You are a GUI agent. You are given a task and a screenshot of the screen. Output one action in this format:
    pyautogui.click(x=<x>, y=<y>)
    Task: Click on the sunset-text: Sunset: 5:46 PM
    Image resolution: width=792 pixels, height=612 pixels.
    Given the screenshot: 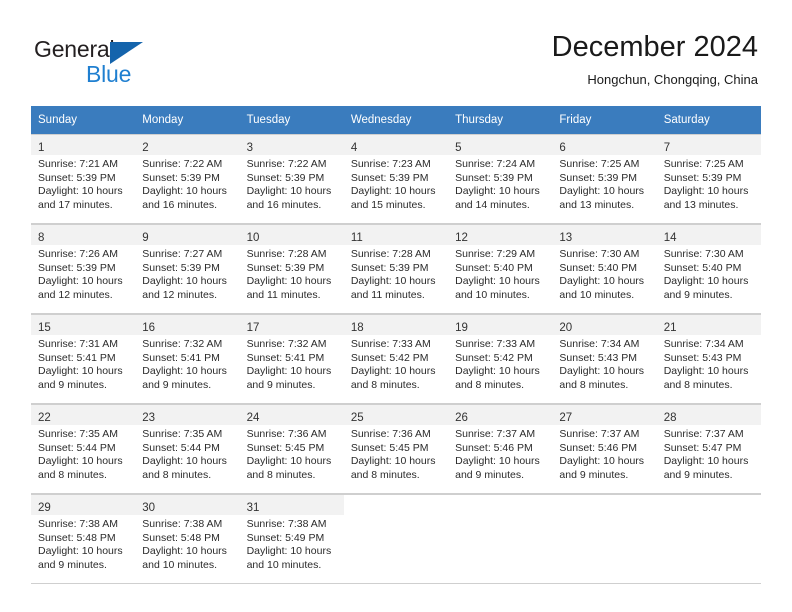 What is the action you would take?
    pyautogui.click(x=494, y=447)
    